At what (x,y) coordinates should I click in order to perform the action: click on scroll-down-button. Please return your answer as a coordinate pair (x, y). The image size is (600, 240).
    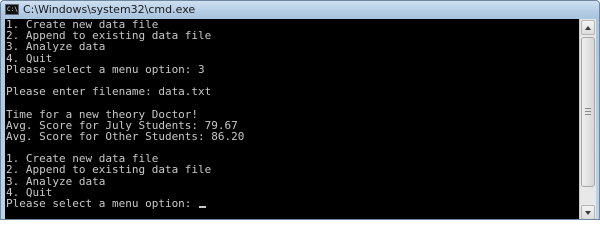
    Looking at the image, I should click on (588, 212).